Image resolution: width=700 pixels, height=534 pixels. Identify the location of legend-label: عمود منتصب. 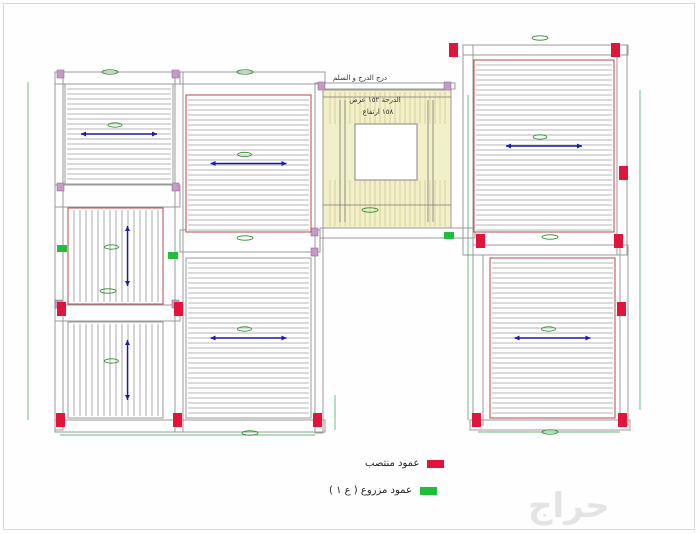
(392, 463).